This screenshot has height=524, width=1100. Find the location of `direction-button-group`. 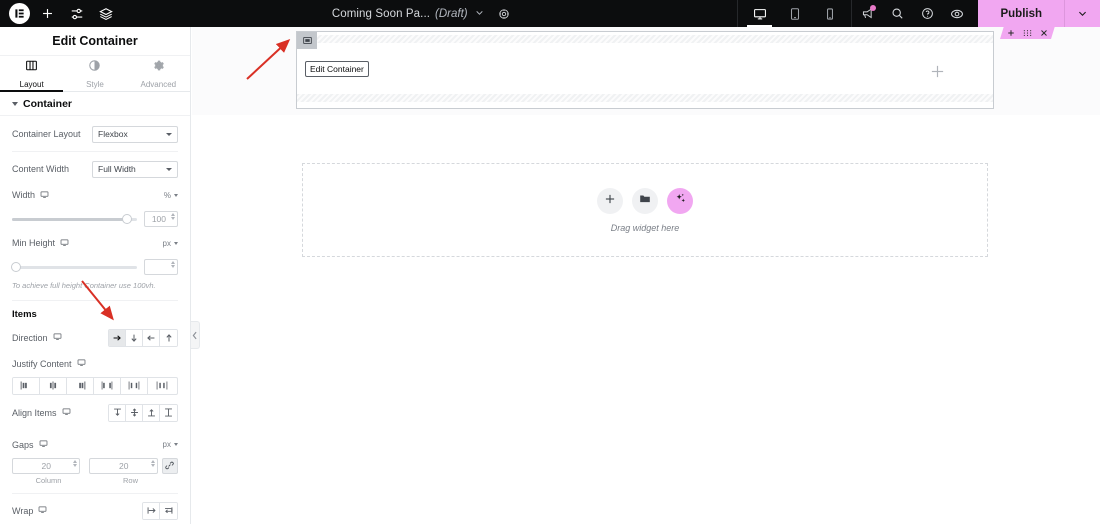

direction-button-group is located at coordinates (143, 337).